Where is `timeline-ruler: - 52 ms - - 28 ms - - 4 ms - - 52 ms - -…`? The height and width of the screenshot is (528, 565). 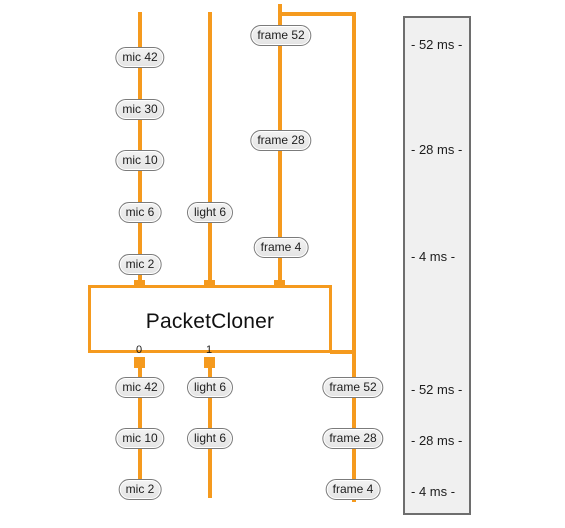
timeline-ruler: - 52 ms - - 28 ms - - 4 ms - - 52 ms - -… is located at coordinates (437, 265).